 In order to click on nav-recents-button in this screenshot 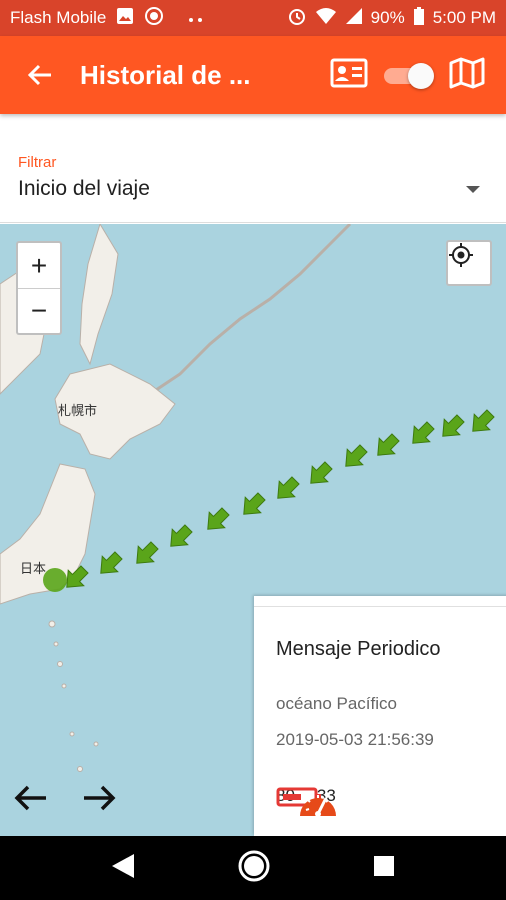, I will do `click(384, 868)`.